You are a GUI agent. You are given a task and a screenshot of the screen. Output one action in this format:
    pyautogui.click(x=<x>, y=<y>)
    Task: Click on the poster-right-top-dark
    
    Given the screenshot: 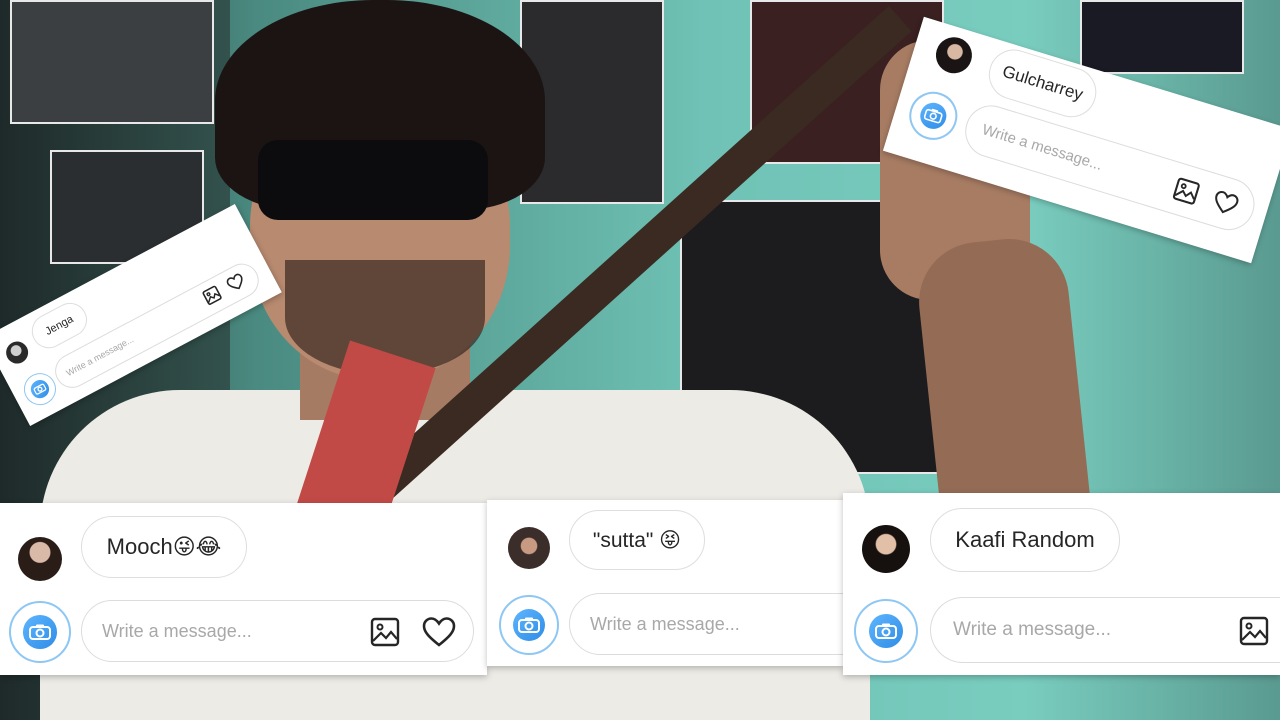 What is the action you would take?
    pyautogui.click(x=1162, y=37)
    